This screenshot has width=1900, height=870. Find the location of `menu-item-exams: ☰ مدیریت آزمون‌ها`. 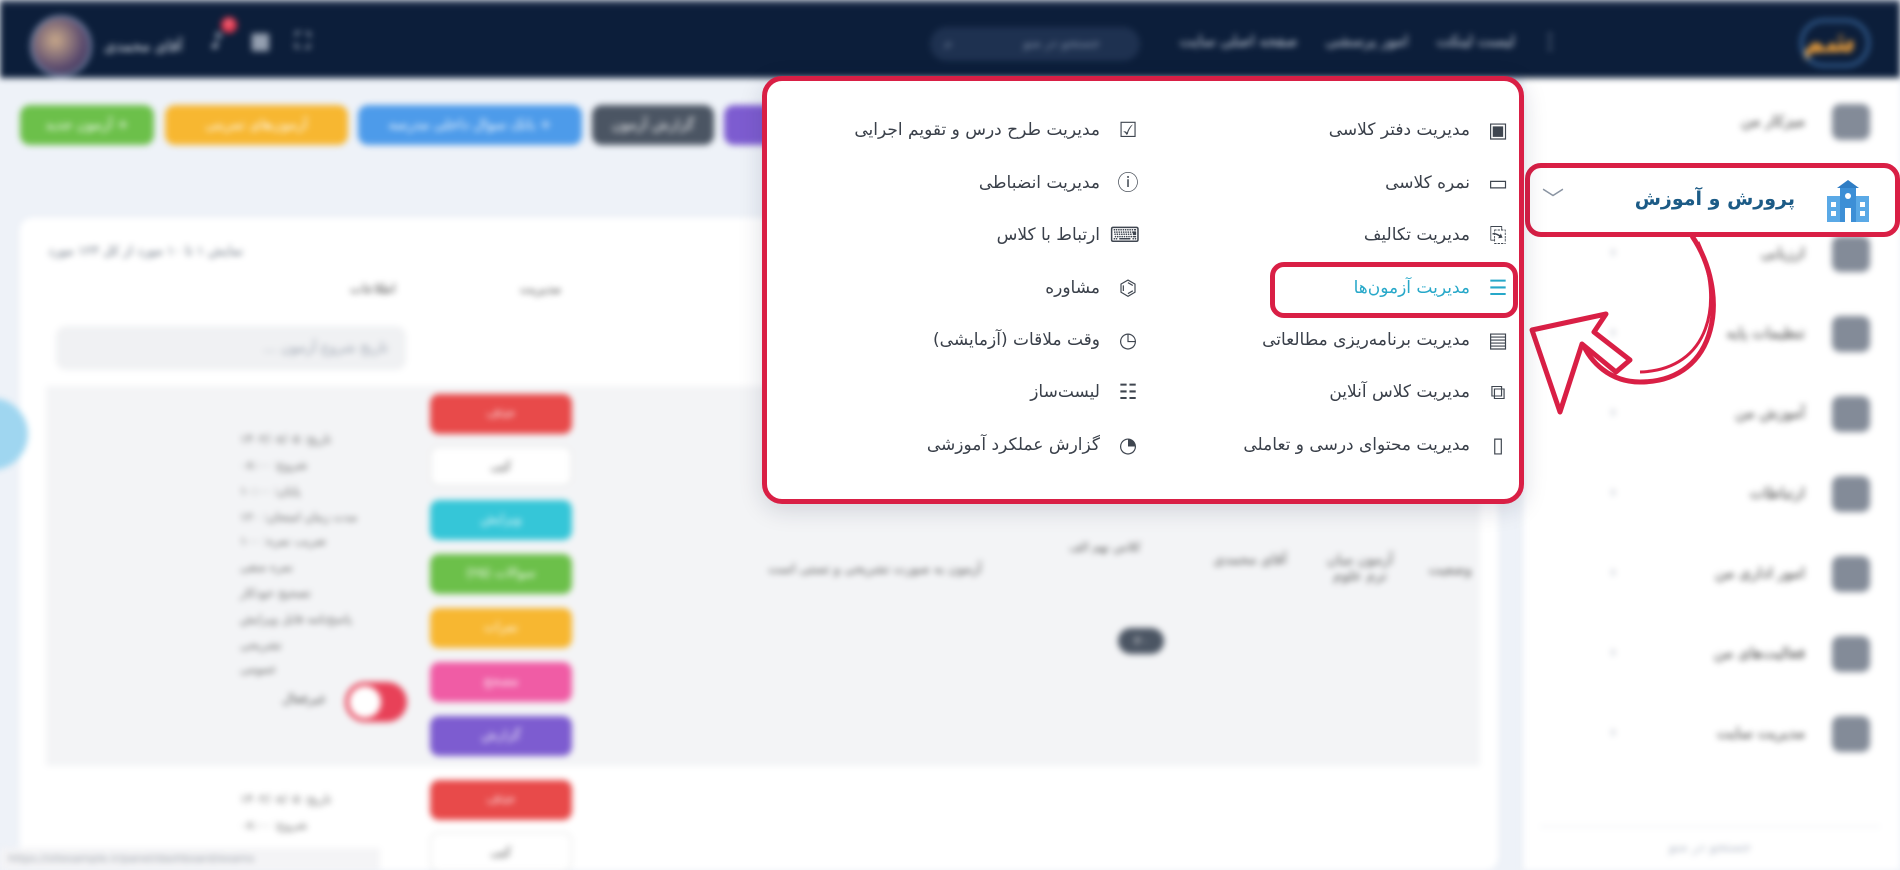

menu-item-exams: ☰ مدیریت آزمون‌ها is located at coordinates (1432, 288).